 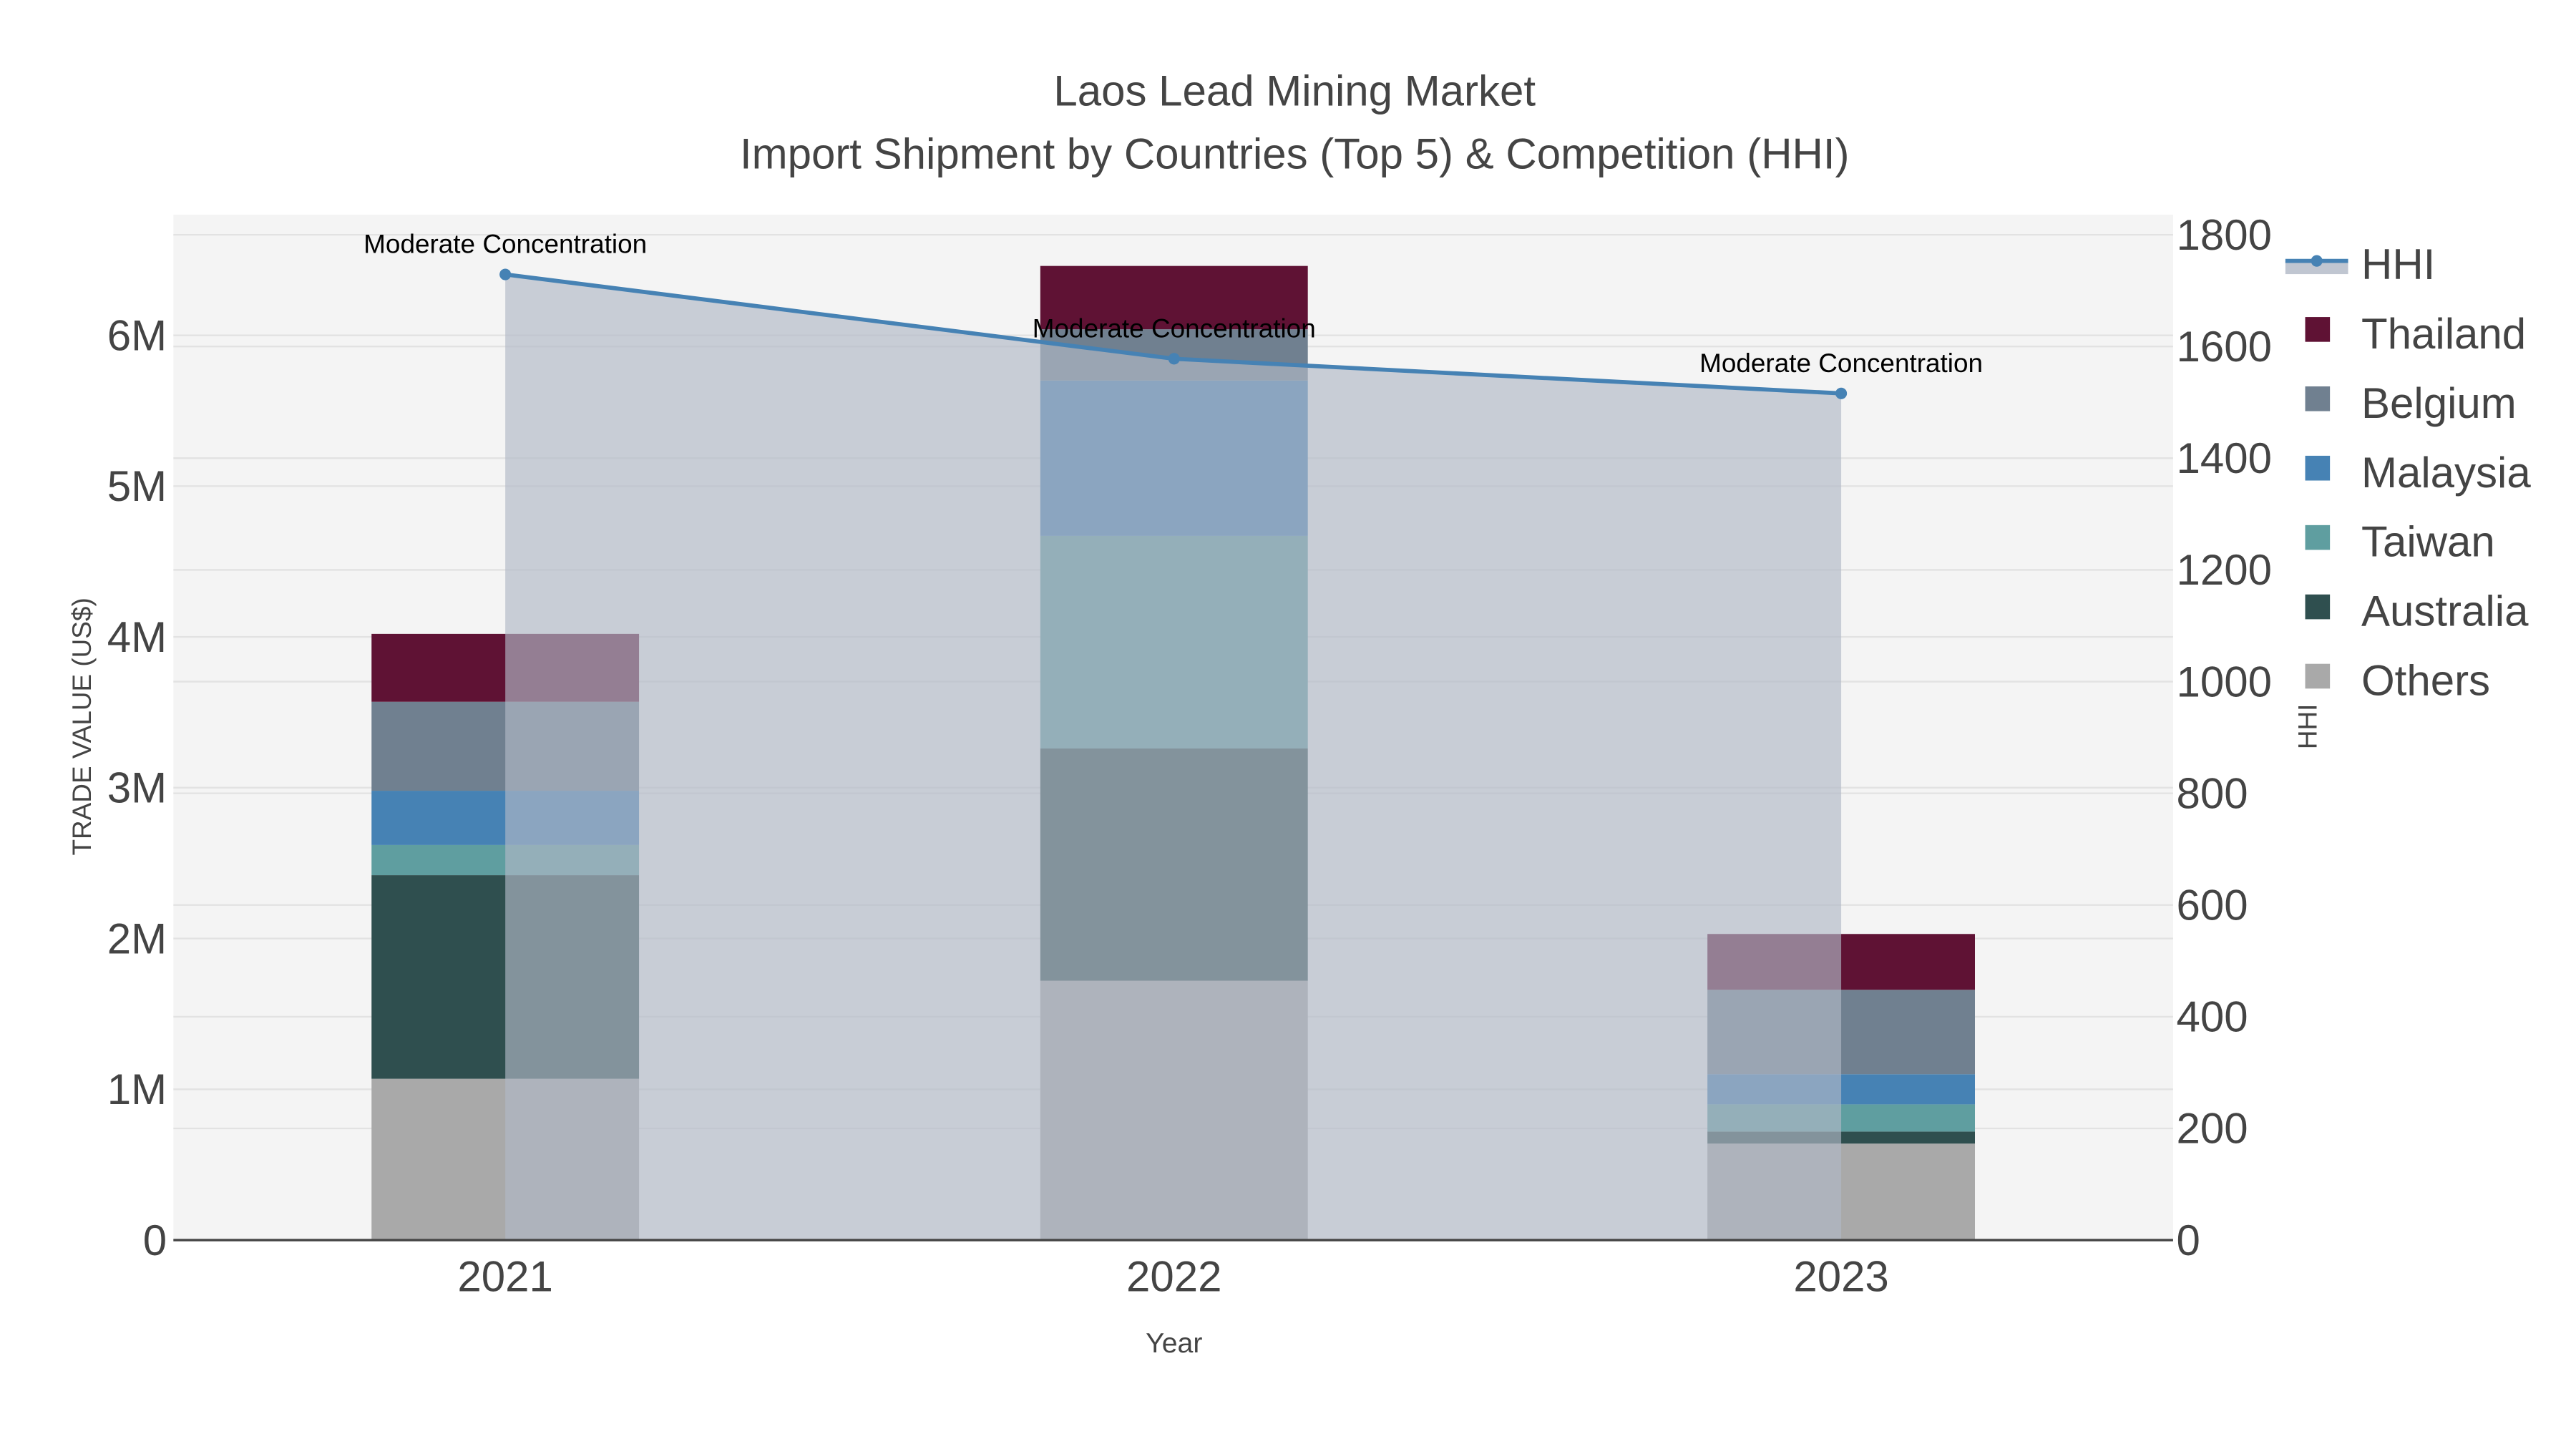 What do you see at coordinates (1174, 1343) in the screenshot?
I see `x-axis-label: Year` at bounding box center [1174, 1343].